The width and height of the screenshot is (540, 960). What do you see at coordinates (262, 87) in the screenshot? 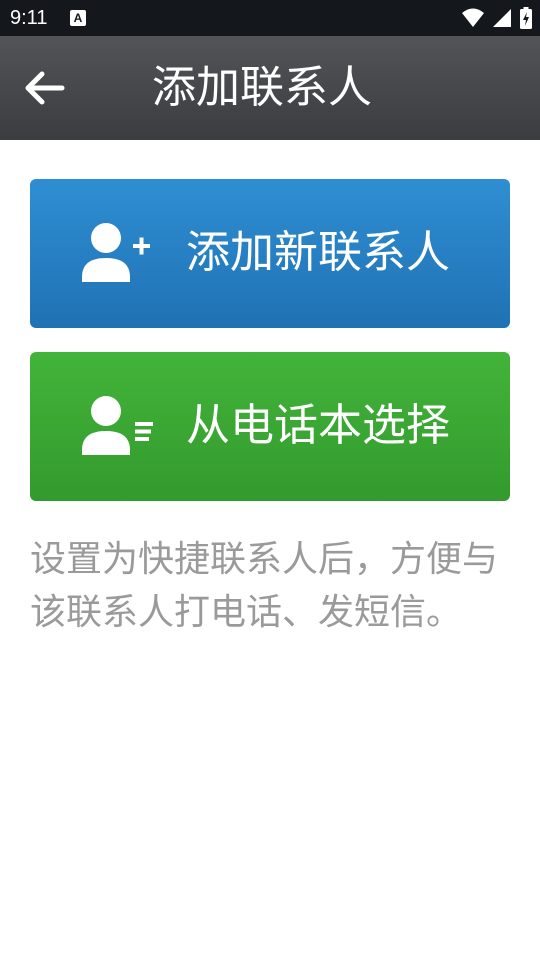
I see `page-title: 添加联系人` at bounding box center [262, 87].